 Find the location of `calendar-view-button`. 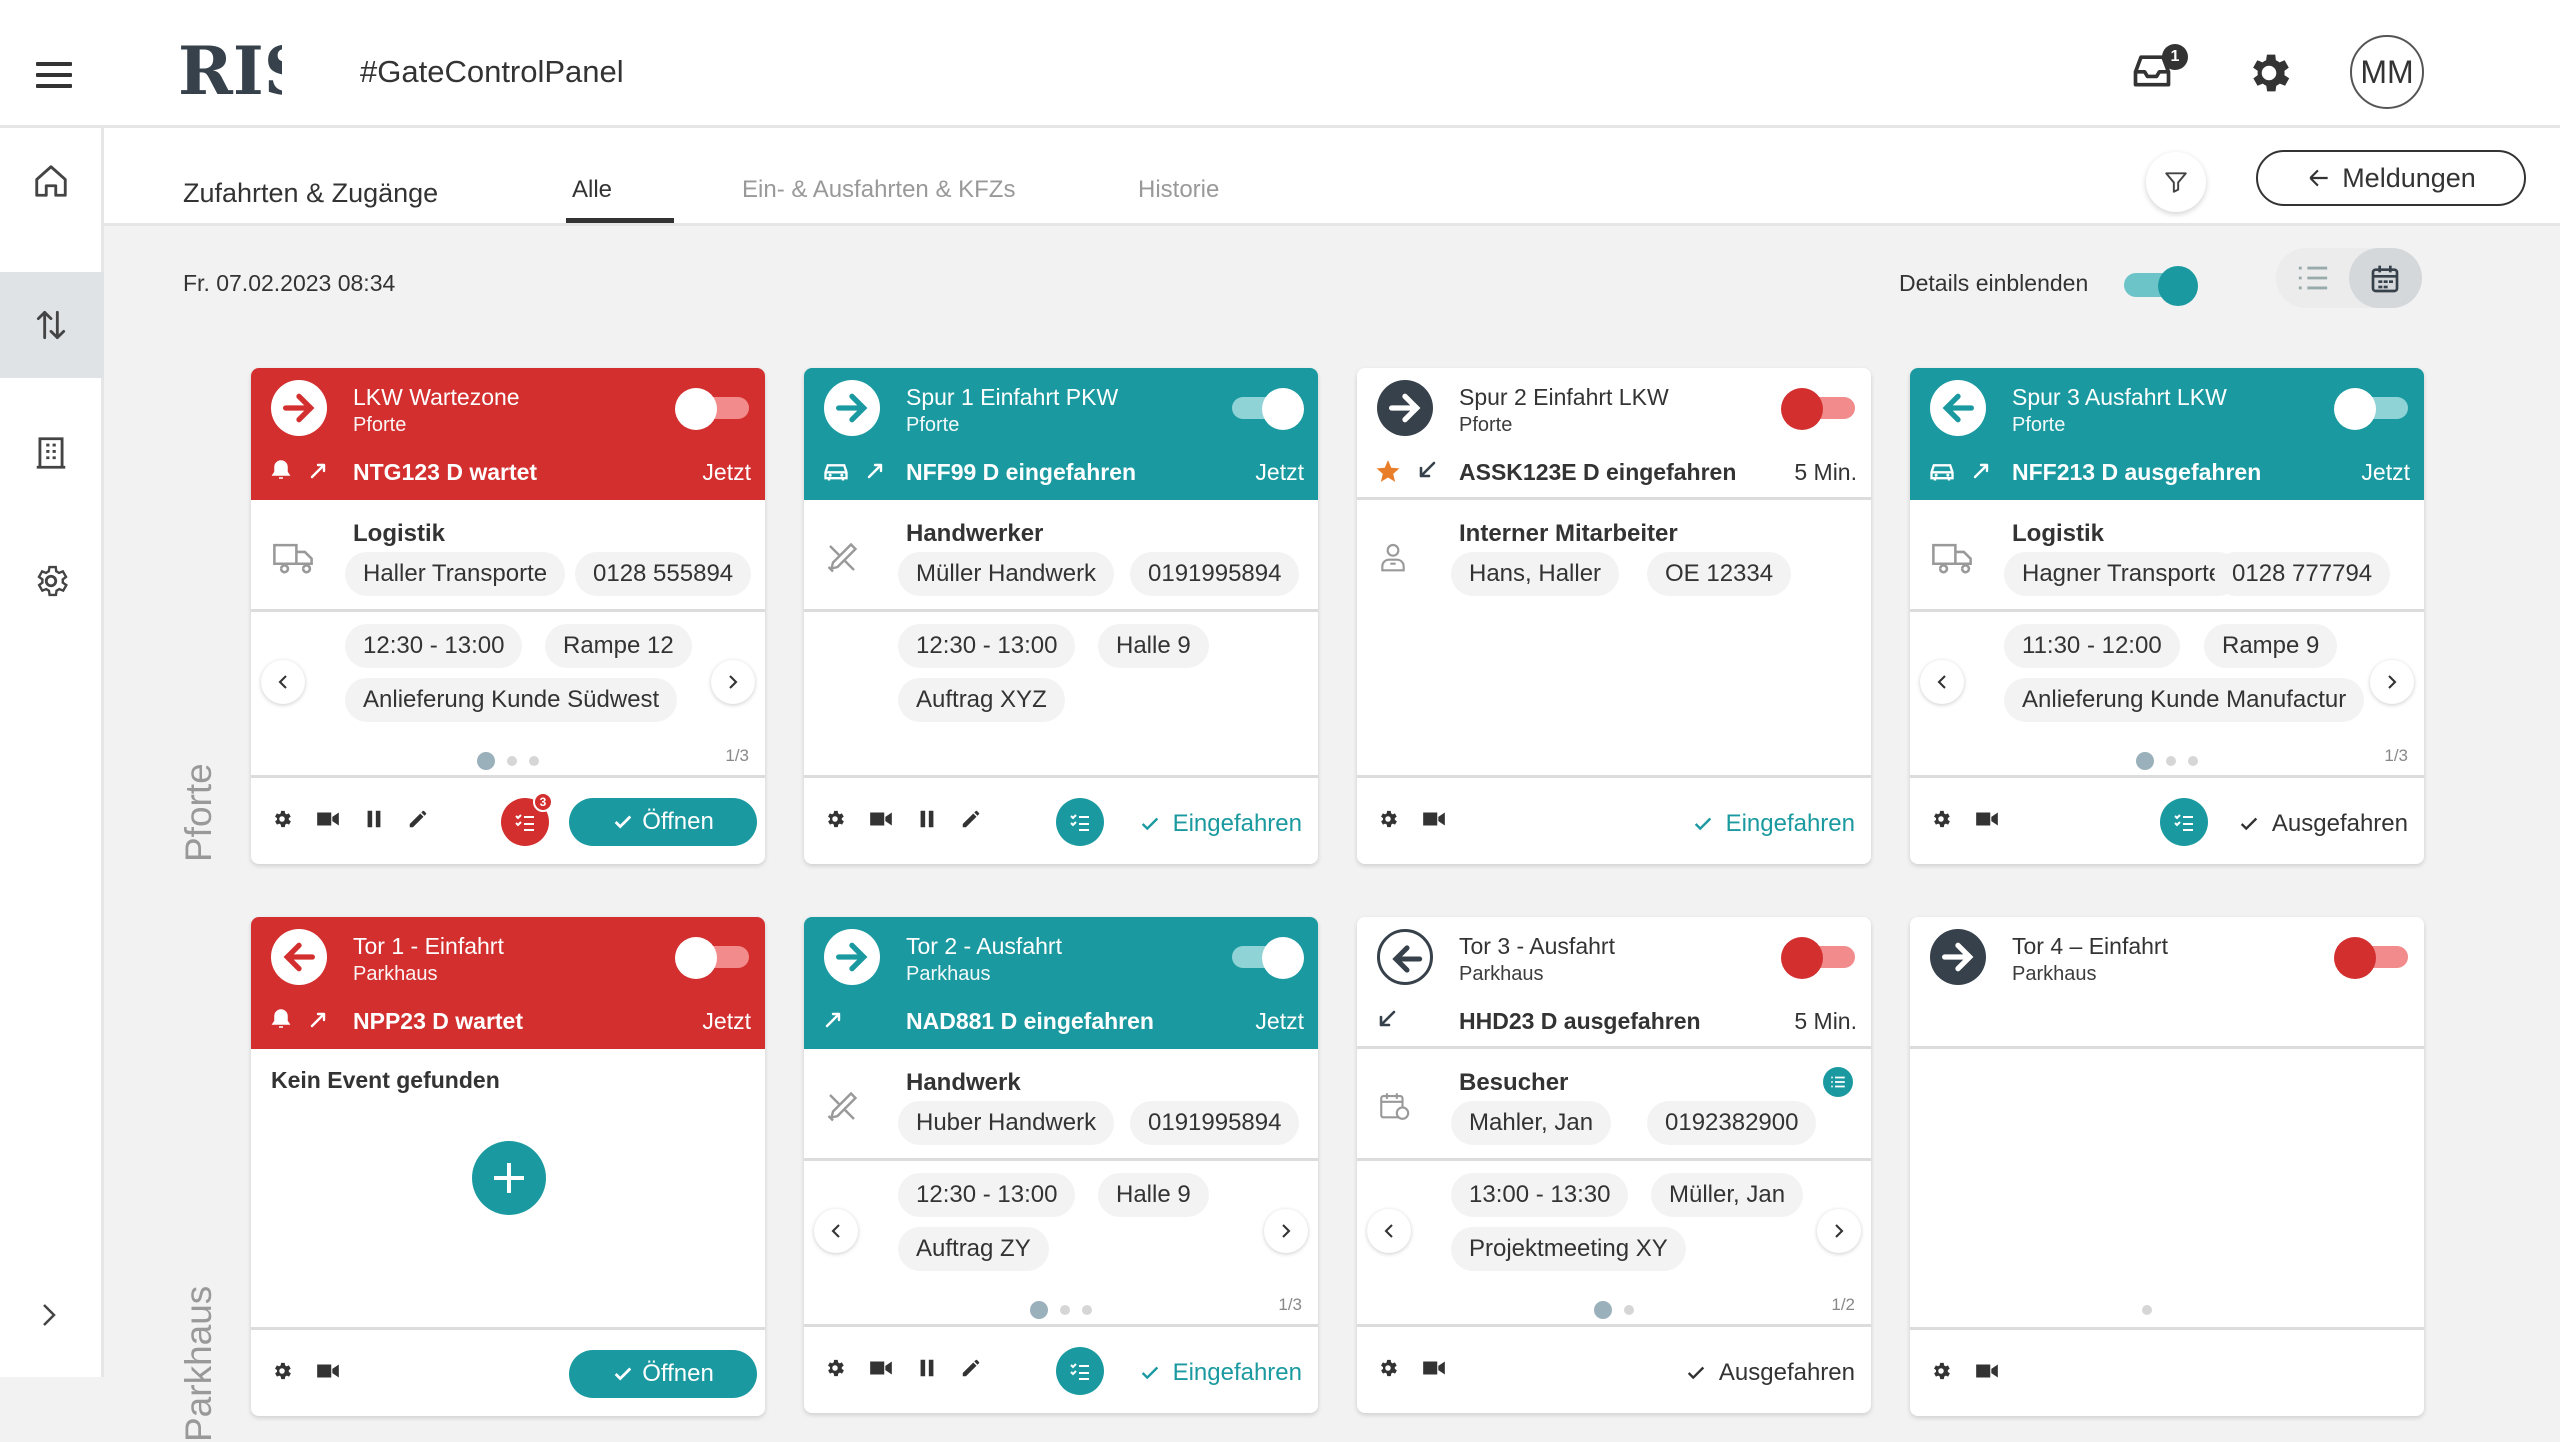

calendar-view-button is located at coordinates (2385, 278).